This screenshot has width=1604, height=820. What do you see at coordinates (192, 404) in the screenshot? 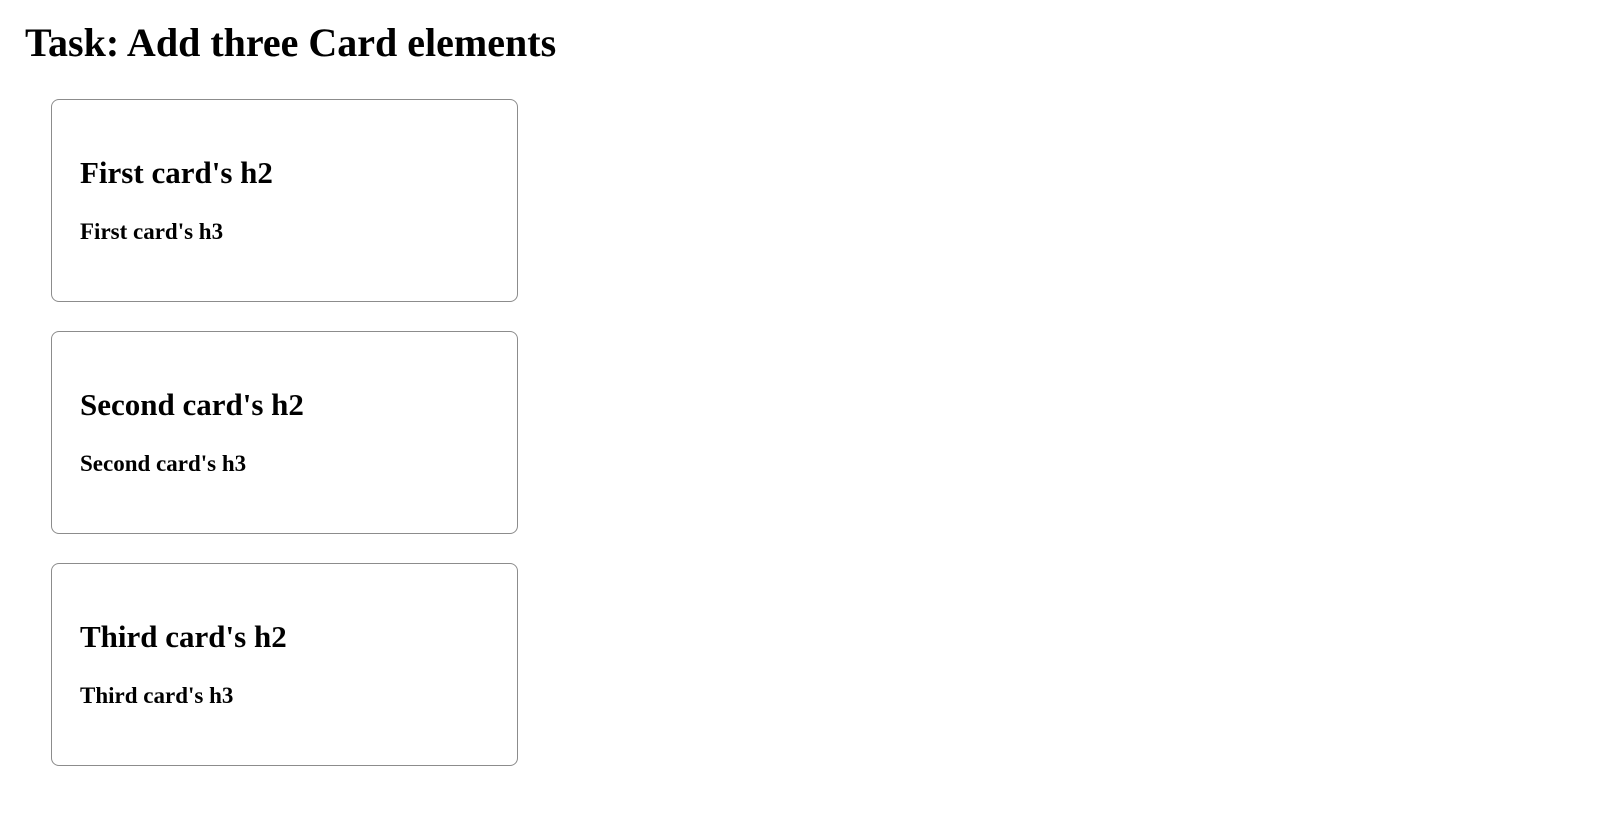
I see `card-heading: Second card's h2` at bounding box center [192, 404].